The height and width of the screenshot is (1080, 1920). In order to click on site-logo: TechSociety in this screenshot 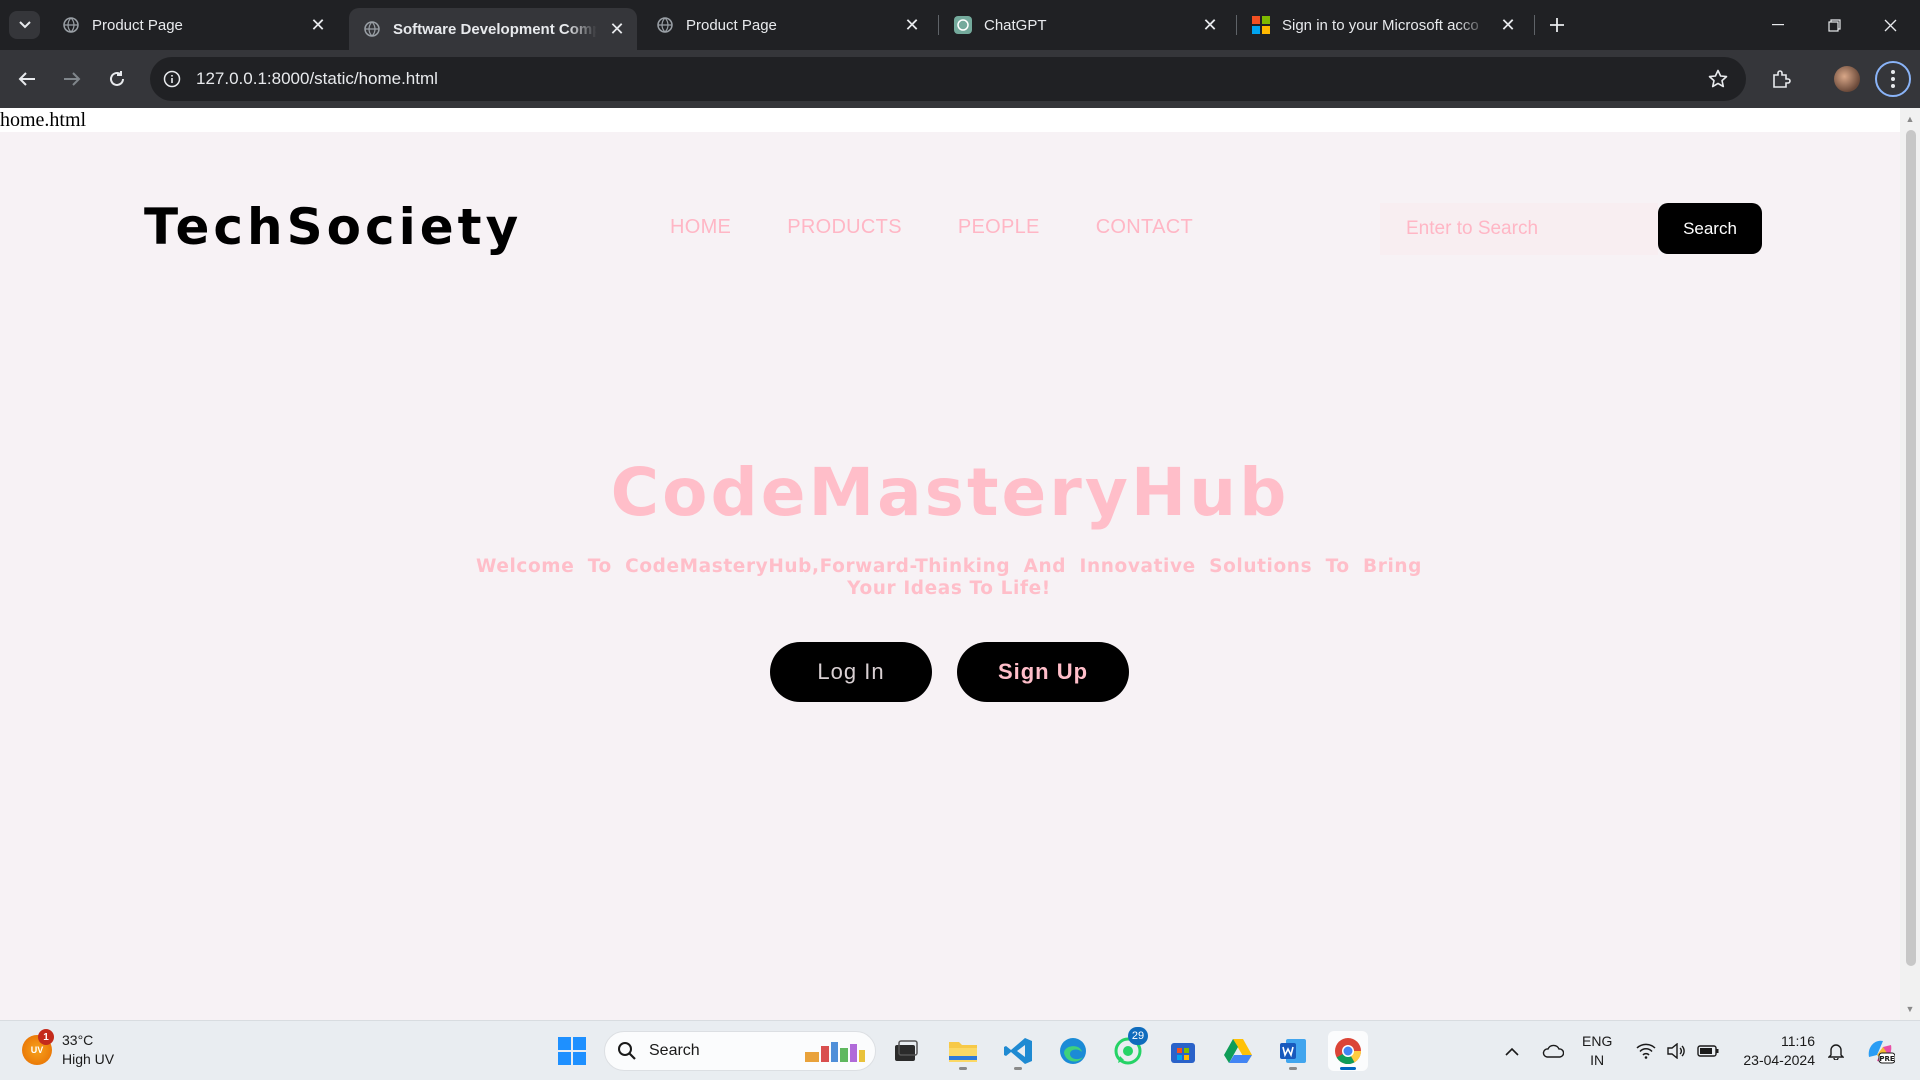, I will do `click(333, 227)`.